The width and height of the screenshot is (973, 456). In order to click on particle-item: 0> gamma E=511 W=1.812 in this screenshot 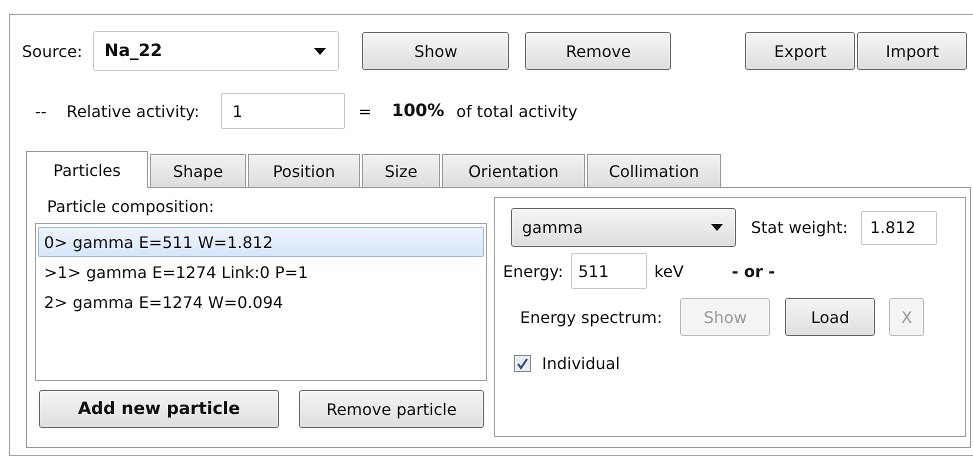, I will do `click(261, 242)`.